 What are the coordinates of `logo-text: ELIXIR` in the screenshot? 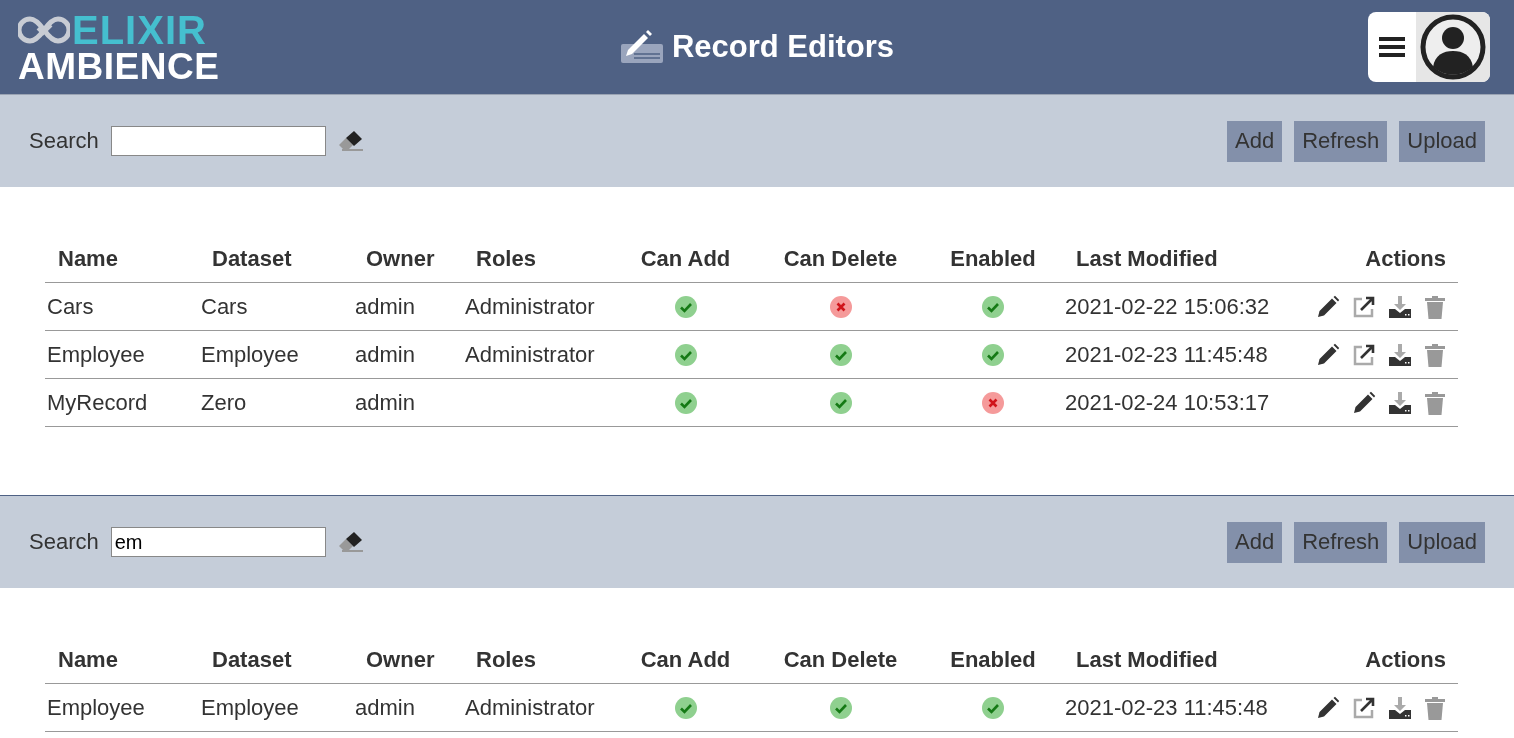 It's located at (139, 29).